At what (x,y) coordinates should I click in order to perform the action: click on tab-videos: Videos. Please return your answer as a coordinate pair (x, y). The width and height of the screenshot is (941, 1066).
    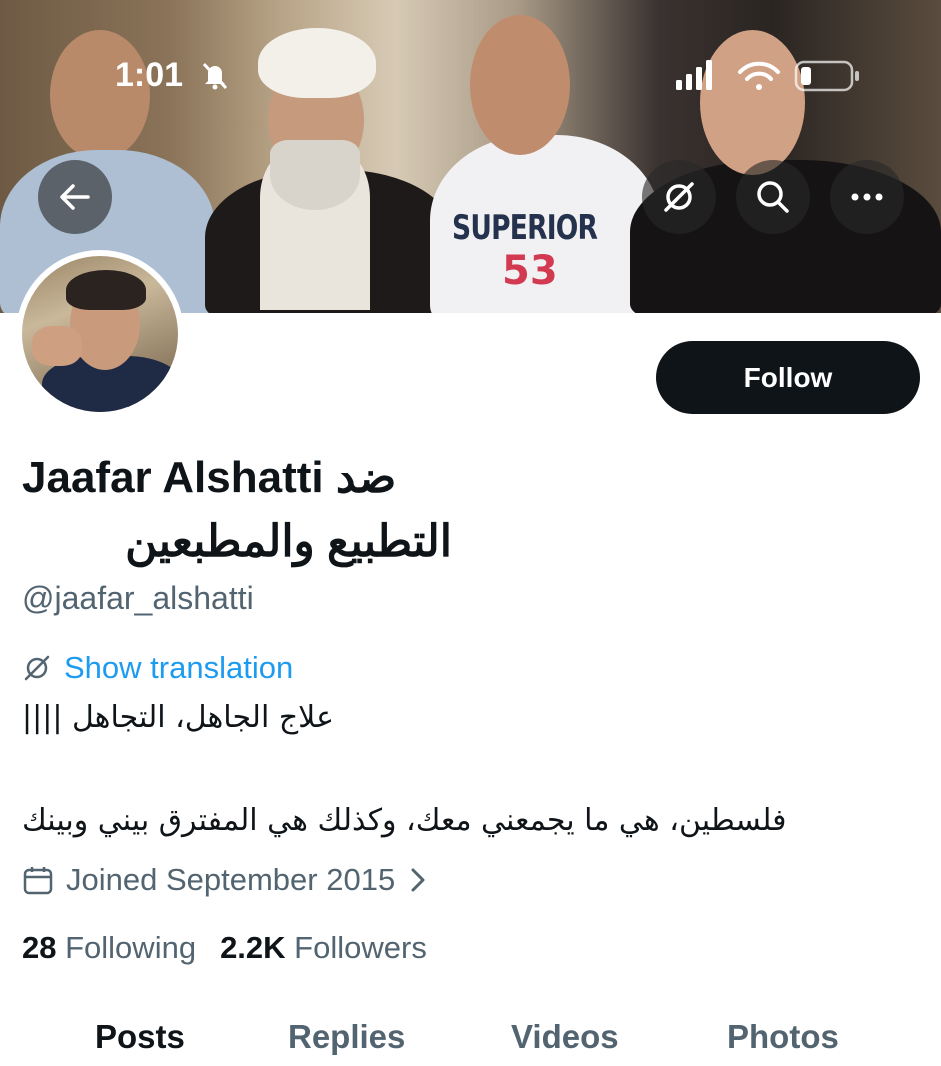
    Looking at the image, I should click on (565, 1037).